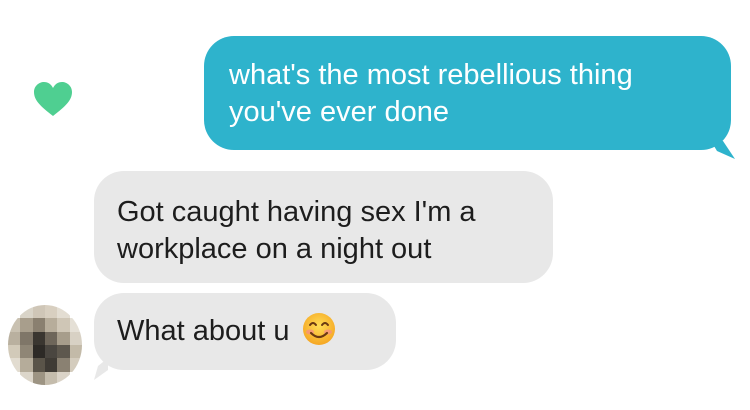 The height and width of the screenshot is (410, 750). What do you see at coordinates (431, 75) in the screenshot?
I see `message-line: what's the most rebellious thing` at bounding box center [431, 75].